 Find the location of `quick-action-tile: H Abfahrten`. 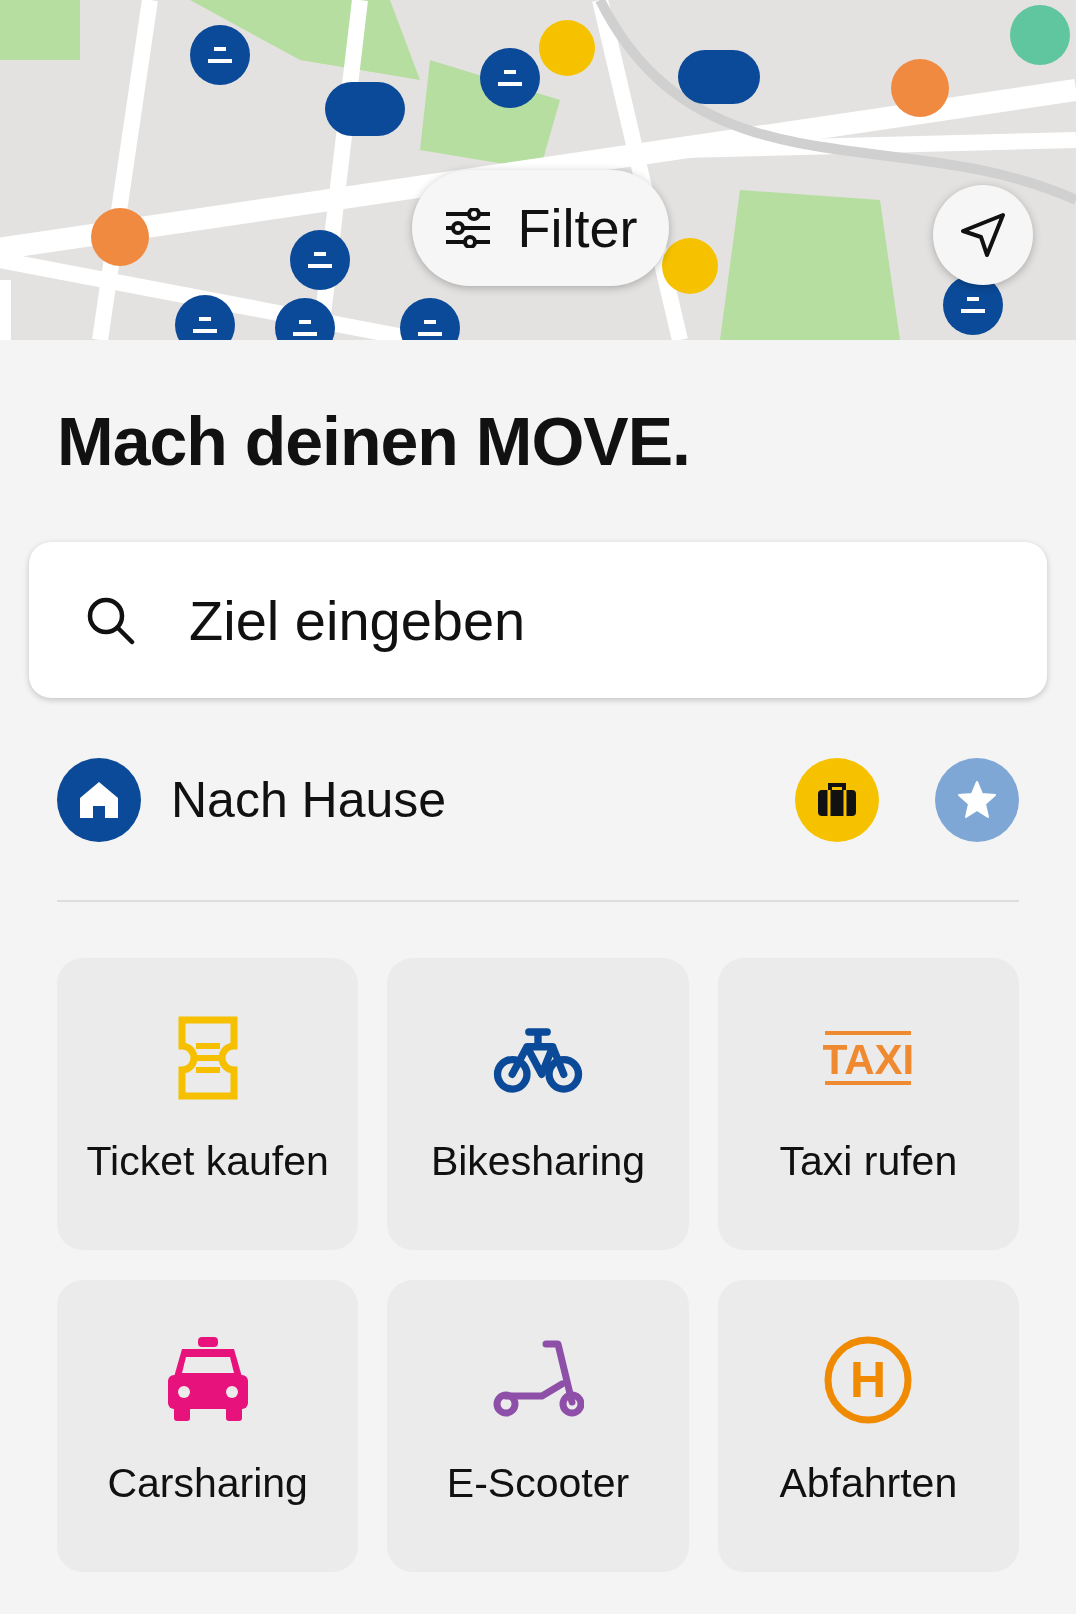

quick-action-tile: H Abfahrten is located at coordinates (868, 1426).